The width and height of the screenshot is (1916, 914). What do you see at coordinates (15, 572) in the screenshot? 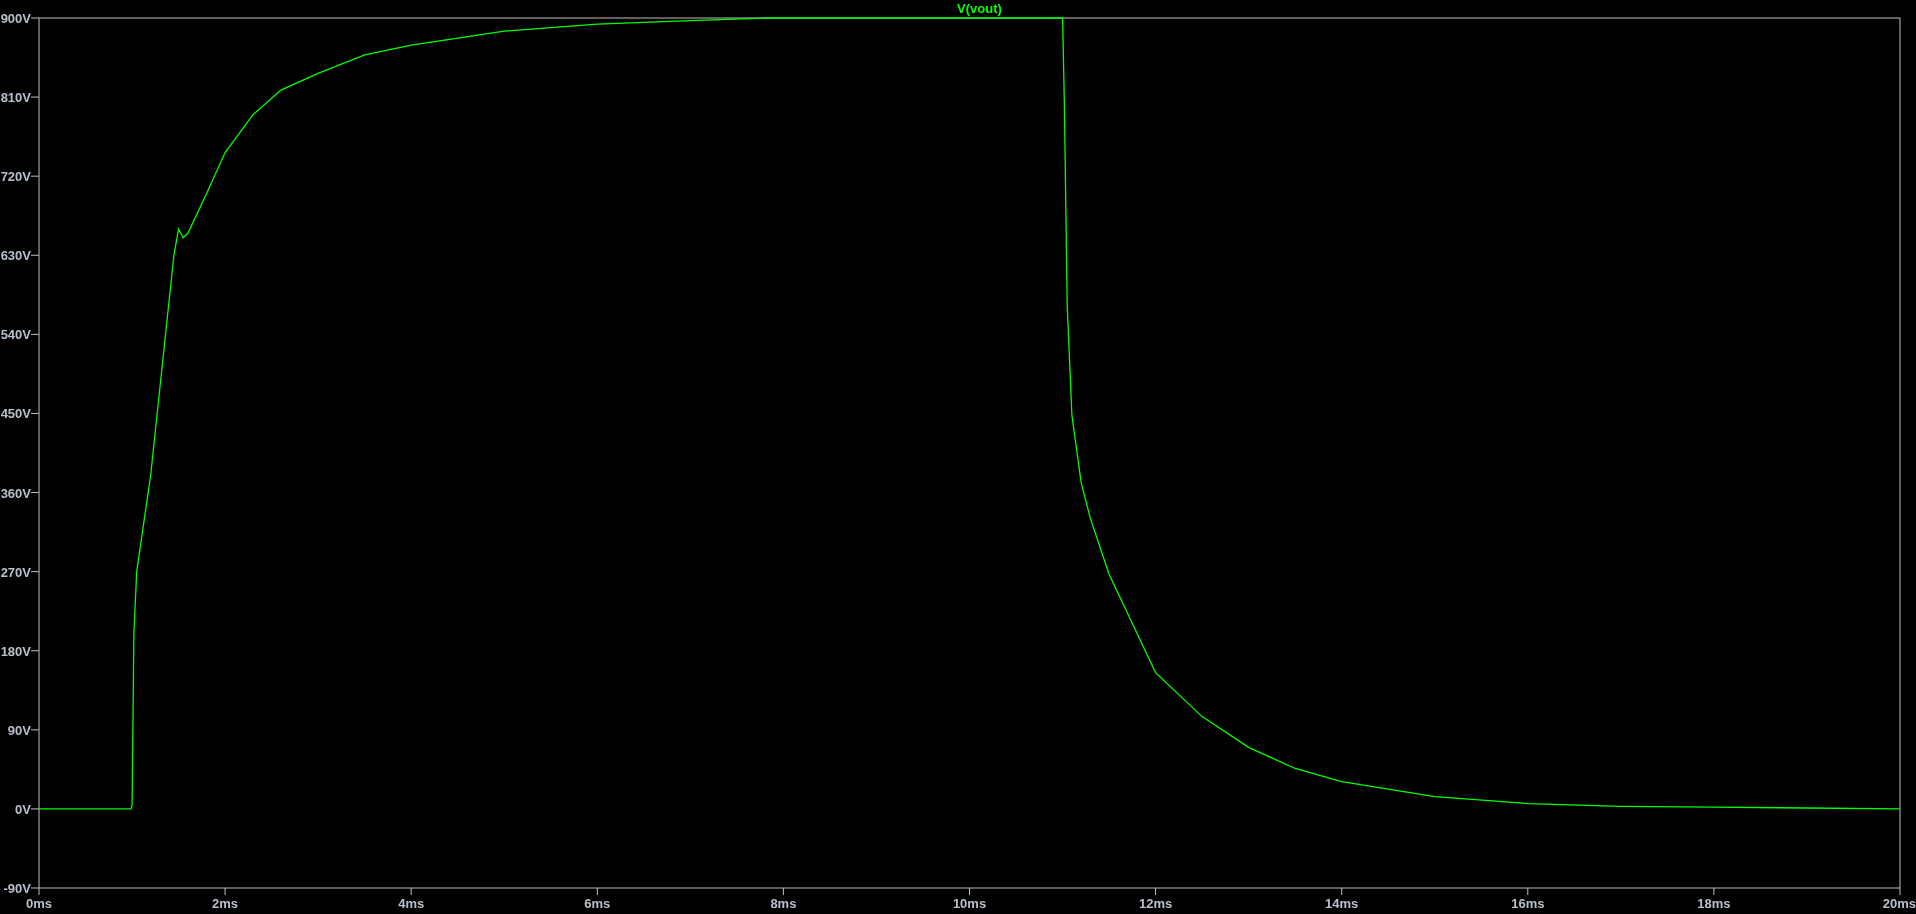
I see `y-tick-label: 270V` at bounding box center [15, 572].